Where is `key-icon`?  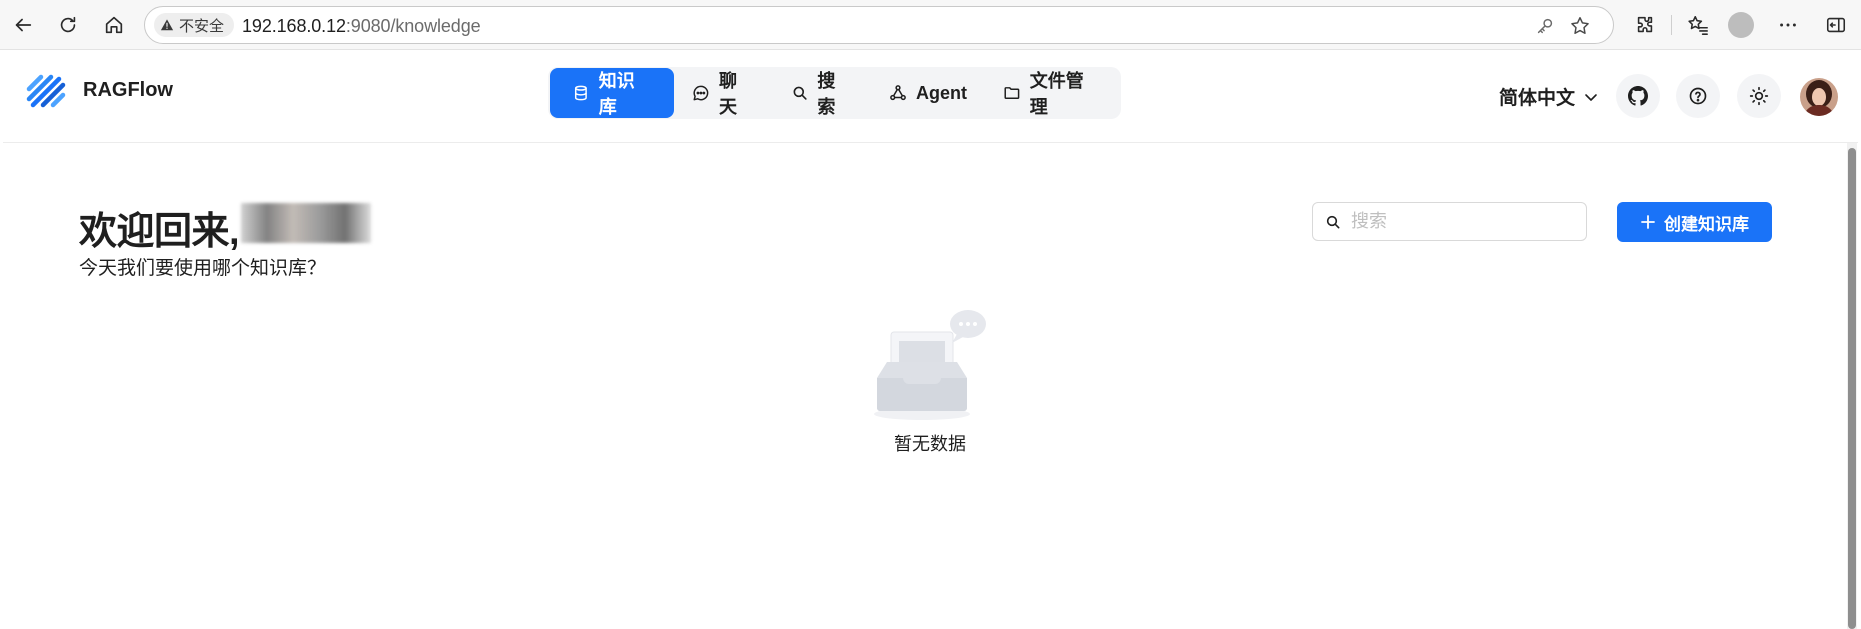 key-icon is located at coordinates (1545, 26).